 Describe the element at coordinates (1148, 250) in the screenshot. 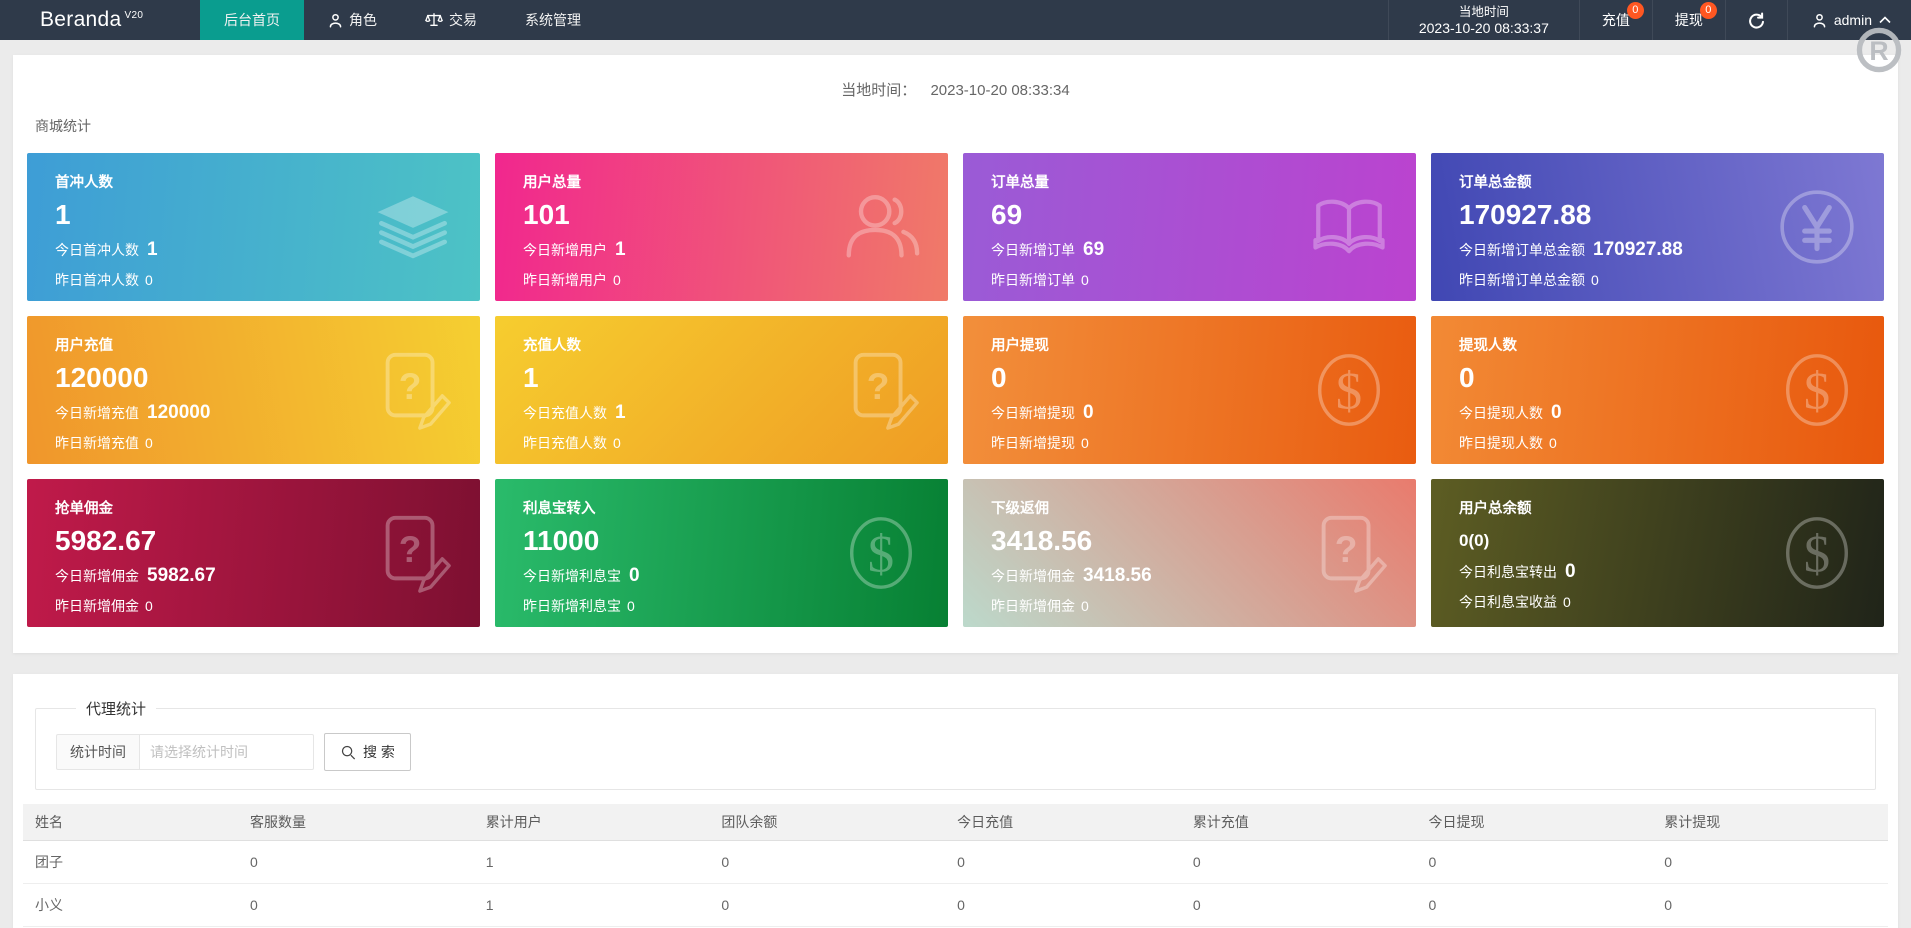

I see `card-line: 今日新增订单 69` at that location.